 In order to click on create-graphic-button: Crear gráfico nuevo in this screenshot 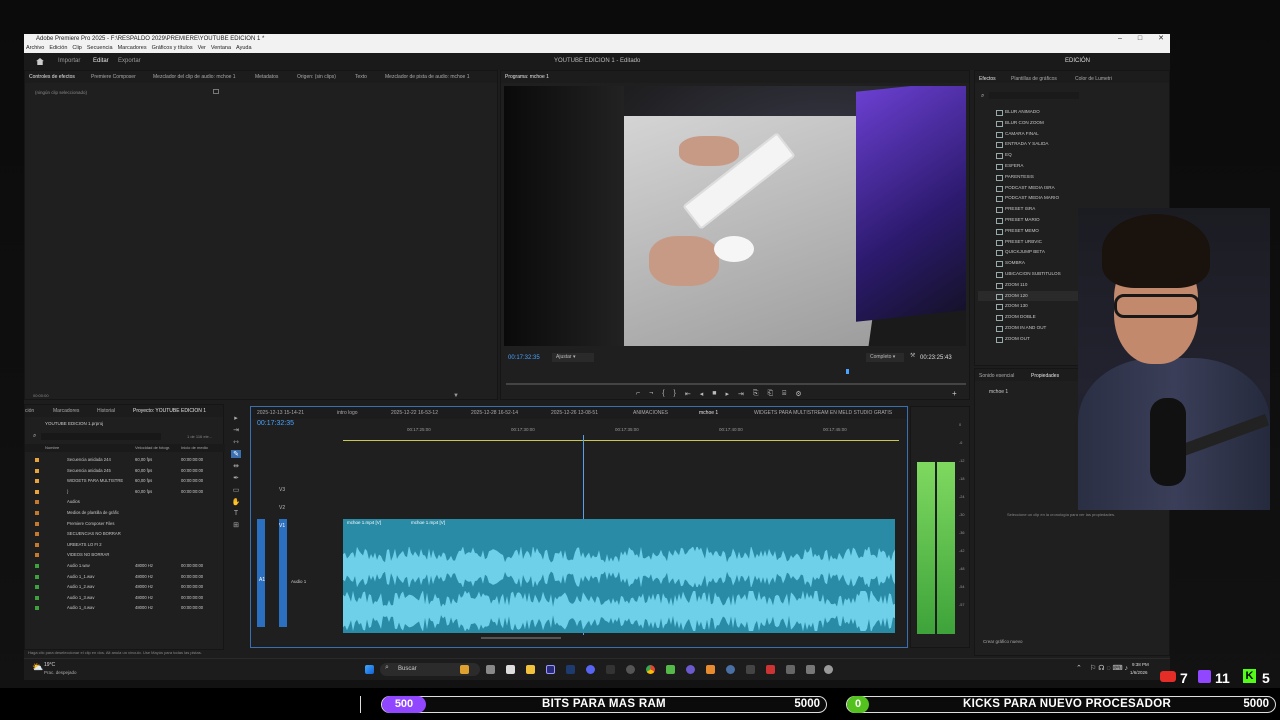, I will do `click(1003, 641)`.